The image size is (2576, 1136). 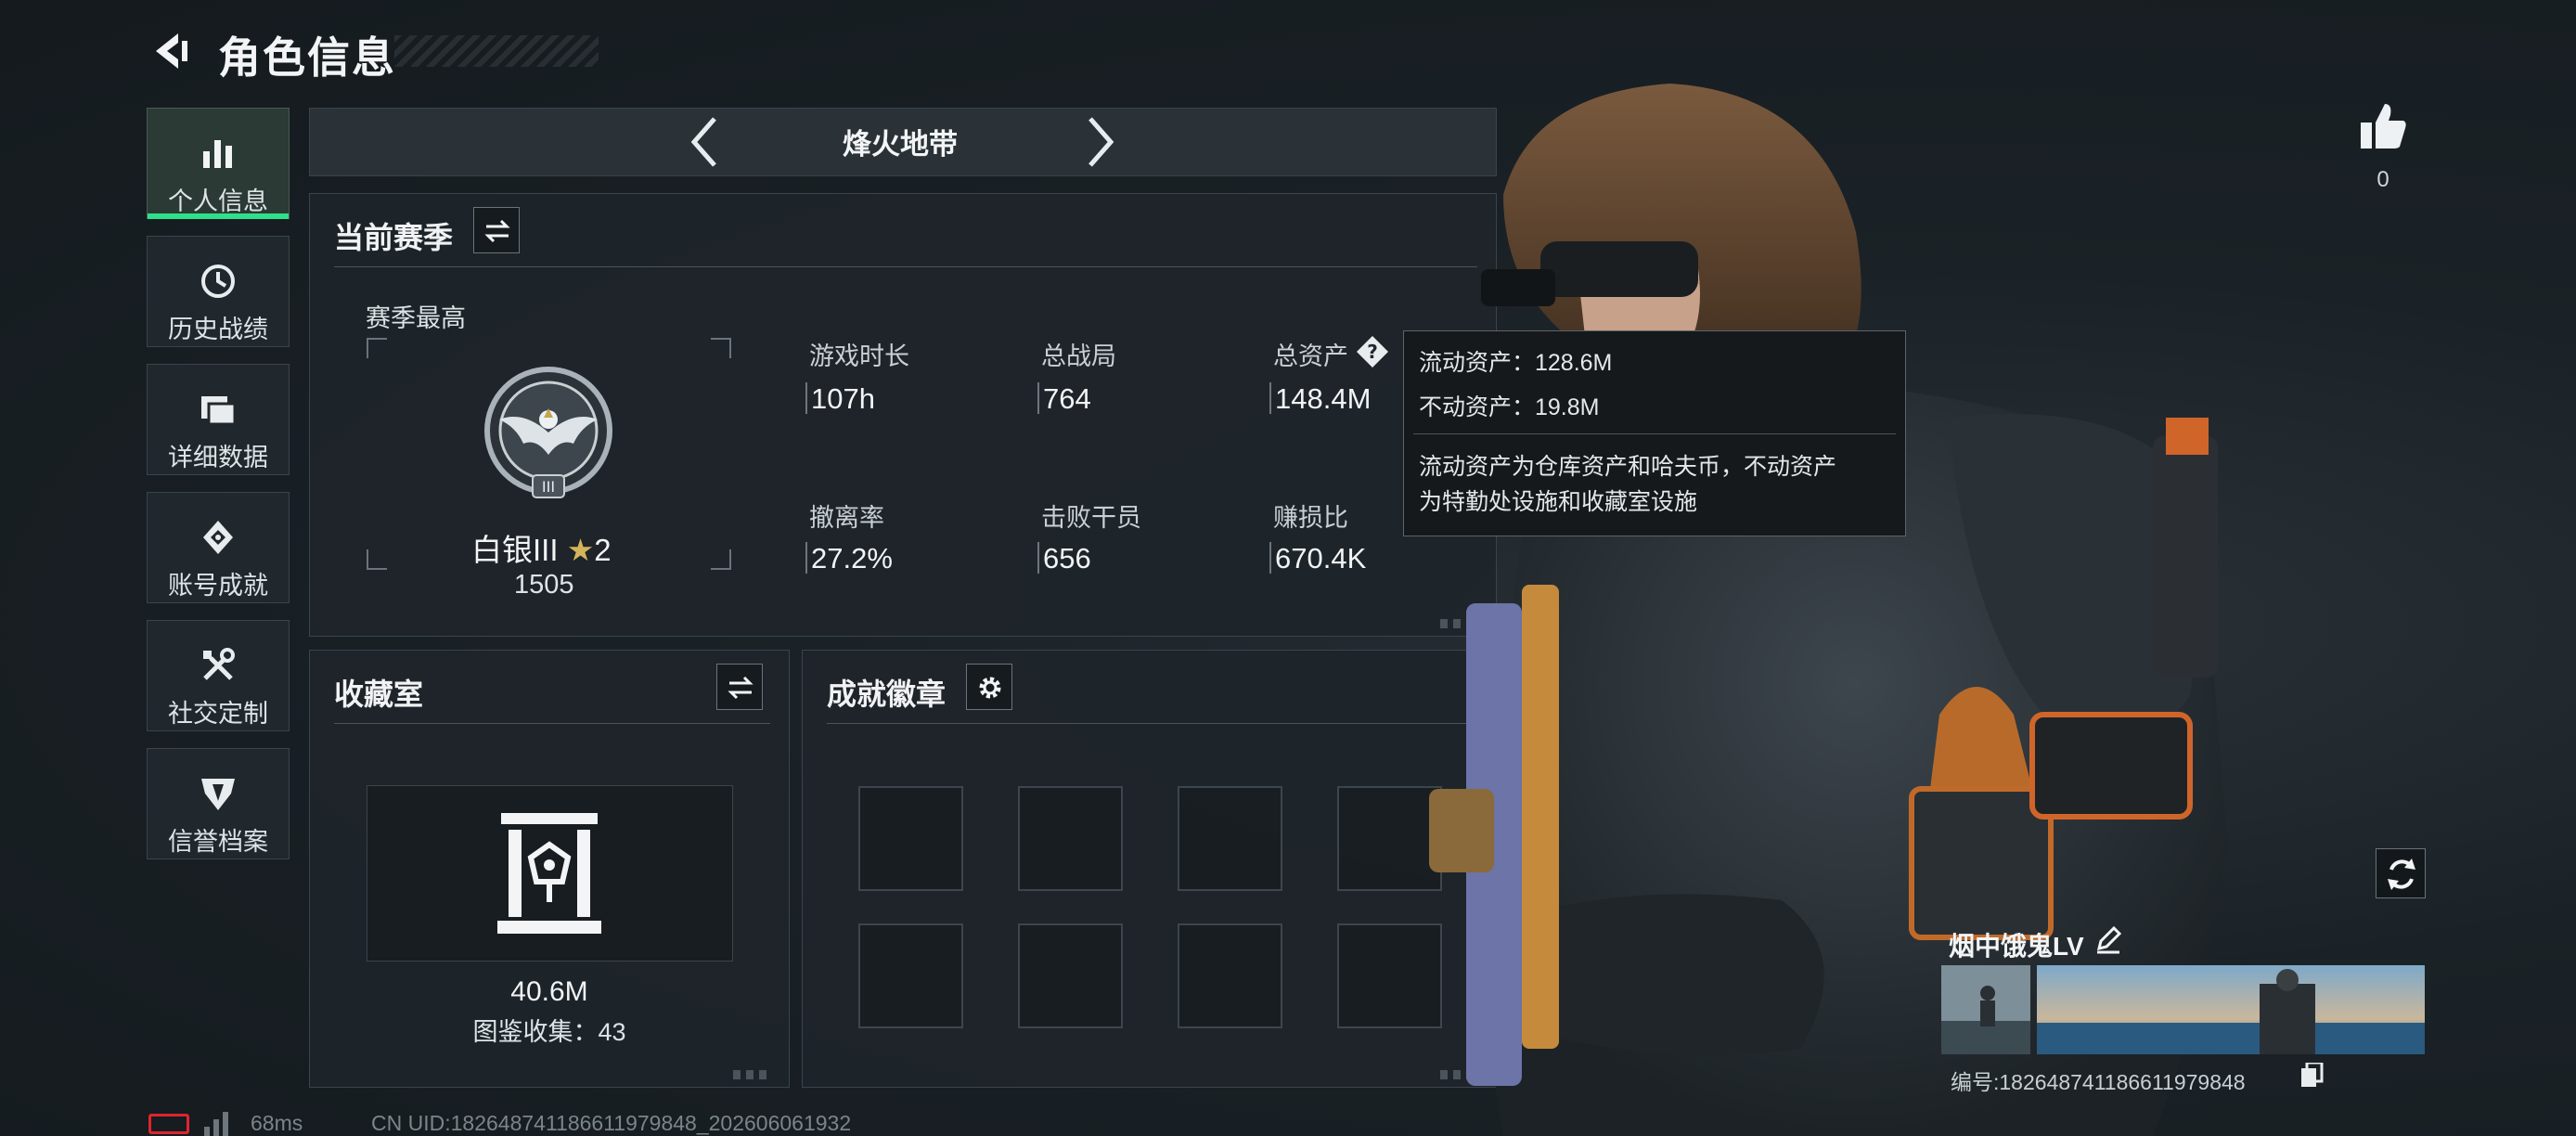 What do you see at coordinates (1067, 558) in the screenshot?
I see `stat-value-kills: 656` at bounding box center [1067, 558].